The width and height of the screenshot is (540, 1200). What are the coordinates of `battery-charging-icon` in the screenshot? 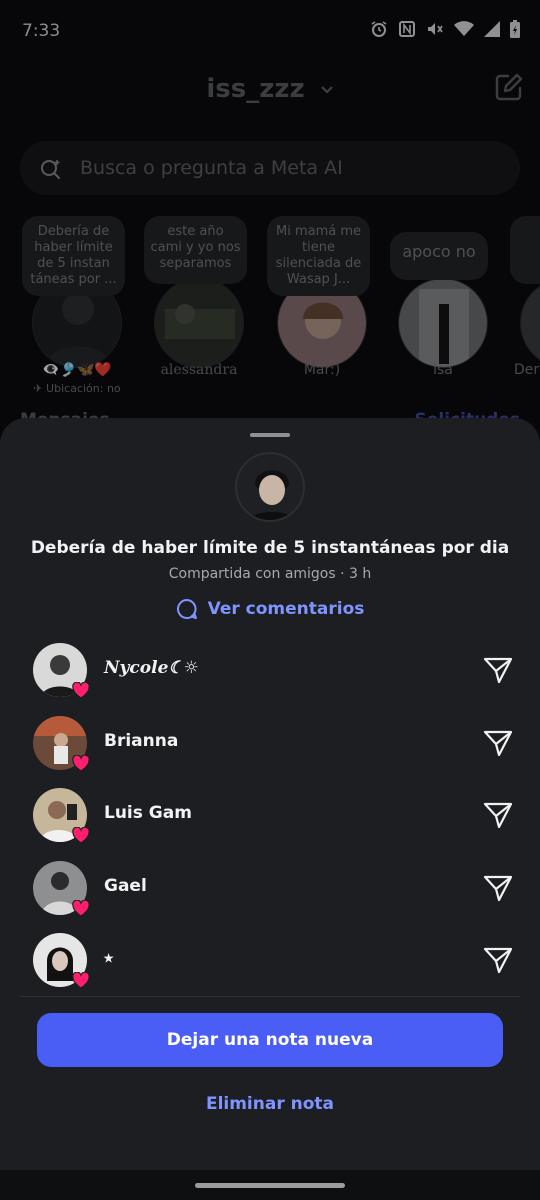 It's located at (515, 29).